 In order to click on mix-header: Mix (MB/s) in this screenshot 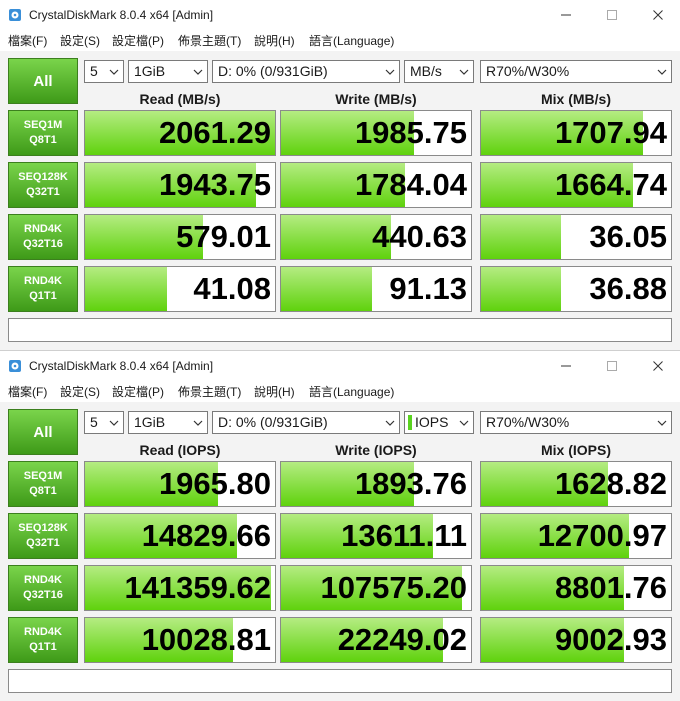, I will do `click(576, 99)`.